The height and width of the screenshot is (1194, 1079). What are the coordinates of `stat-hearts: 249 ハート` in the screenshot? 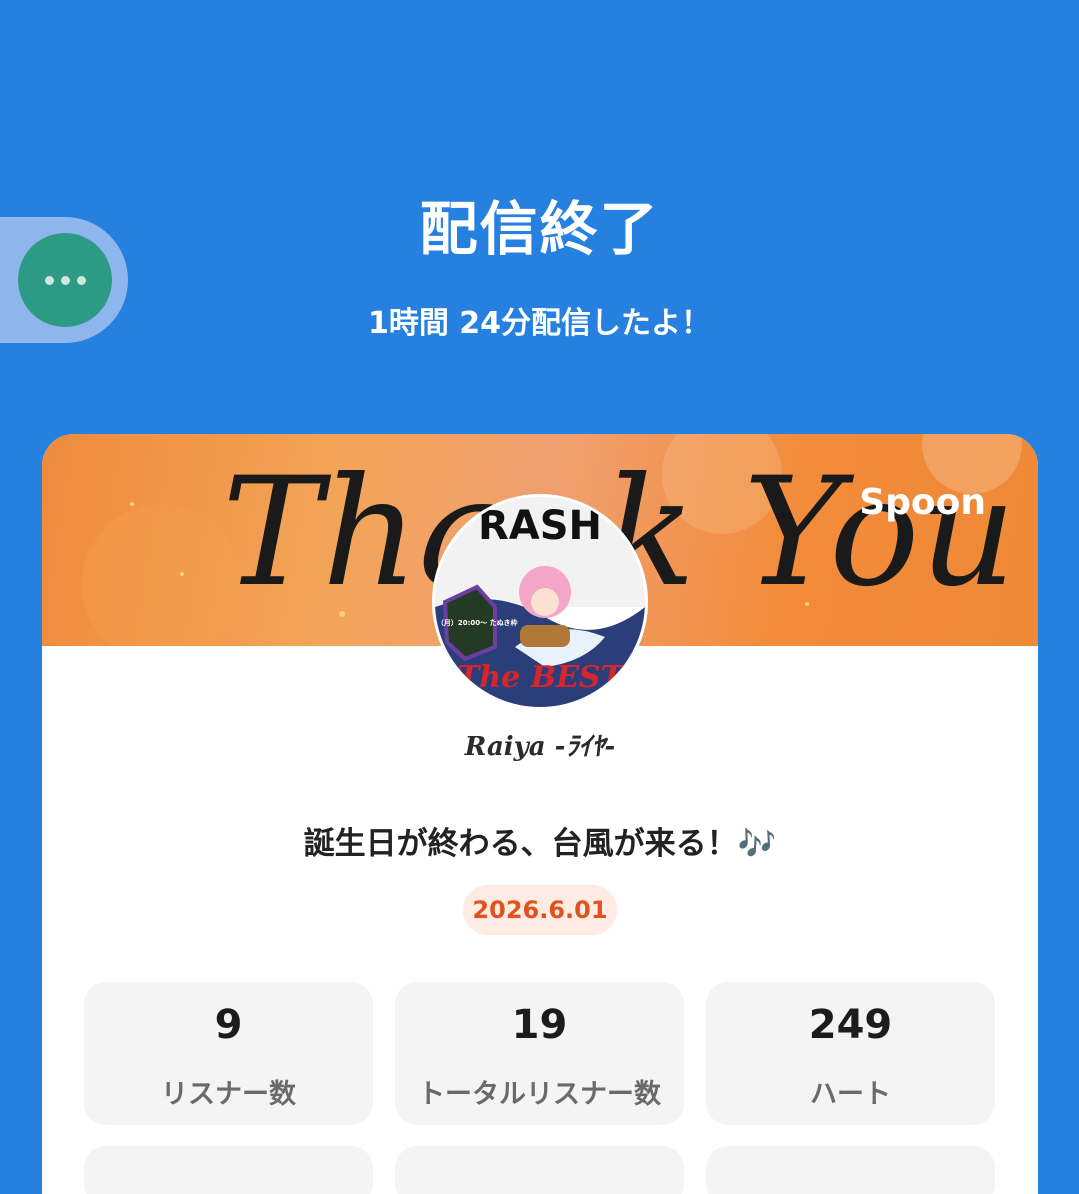 It's located at (850, 1053).